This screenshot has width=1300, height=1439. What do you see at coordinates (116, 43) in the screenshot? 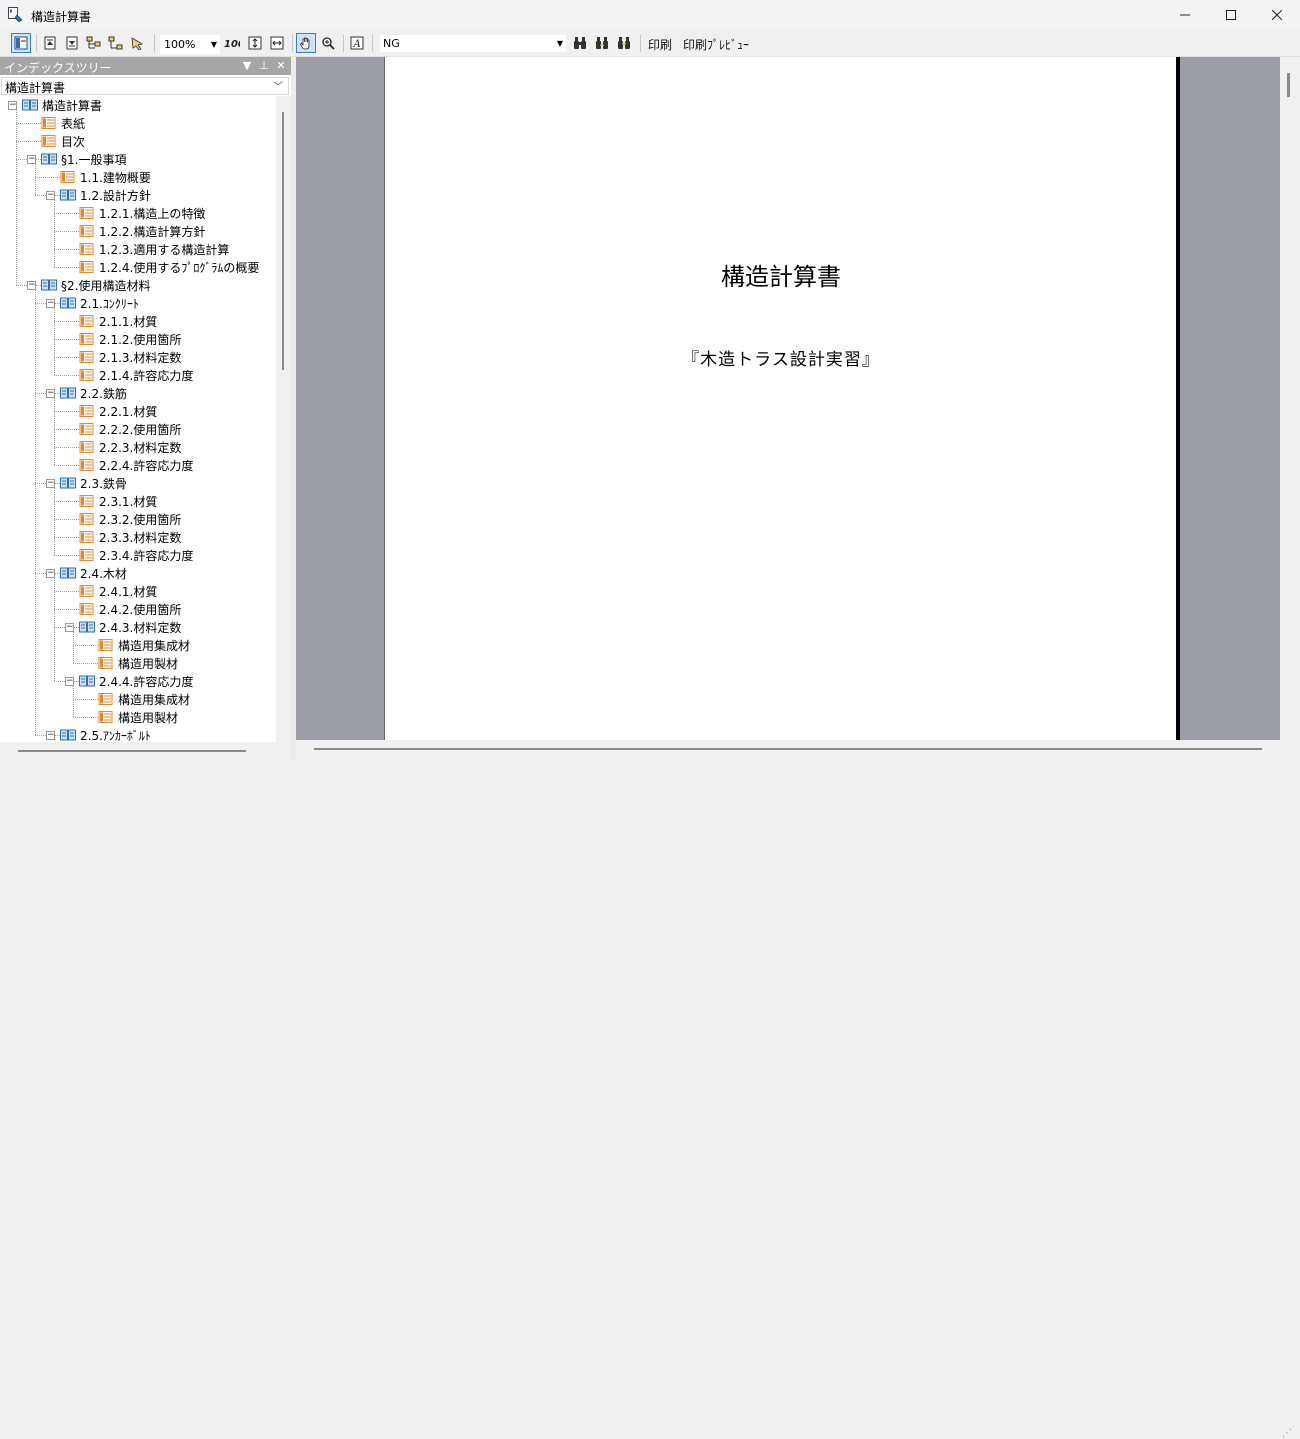
I see `collapse-tree-button` at bounding box center [116, 43].